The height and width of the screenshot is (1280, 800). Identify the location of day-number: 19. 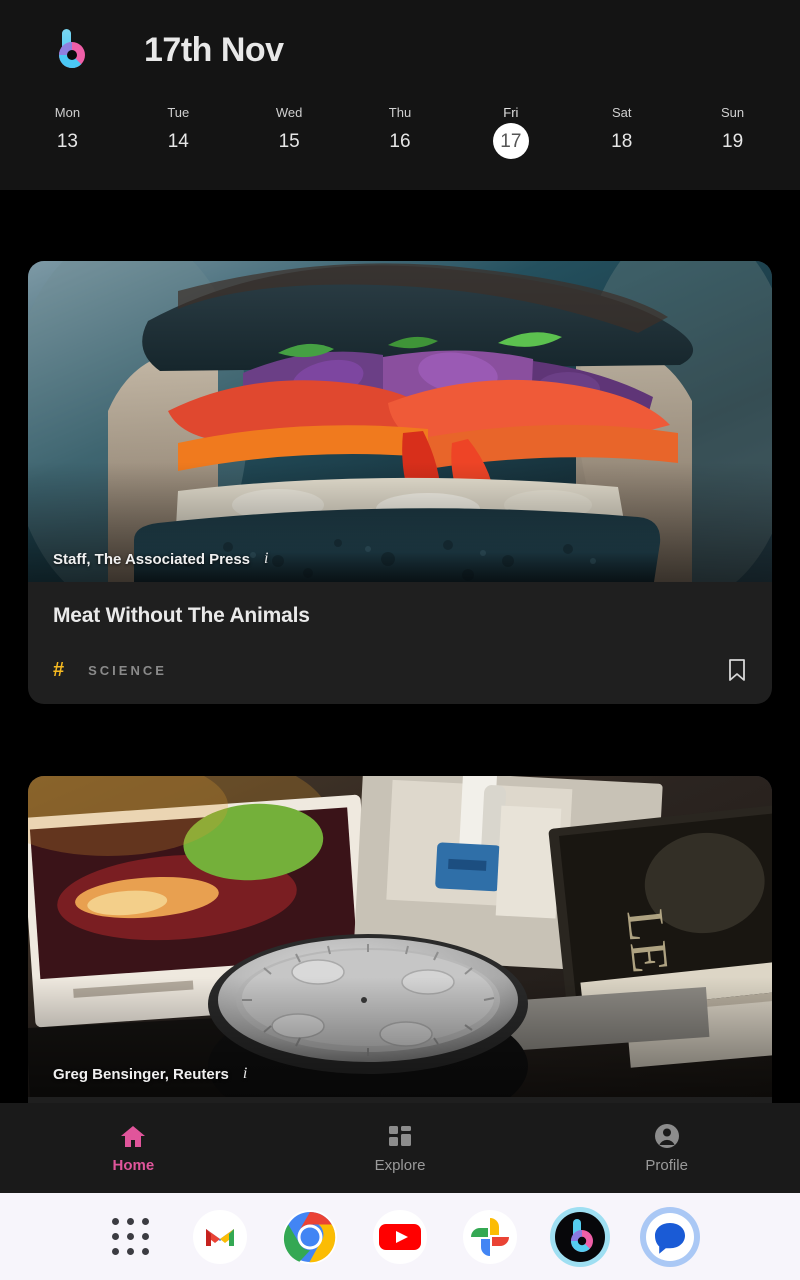
(733, 141).